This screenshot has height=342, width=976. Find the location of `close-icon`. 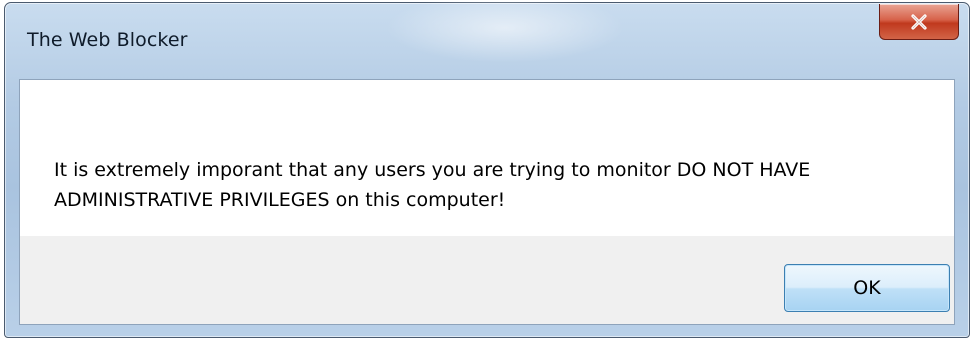

close-icon is located at coordinates (919, 21).